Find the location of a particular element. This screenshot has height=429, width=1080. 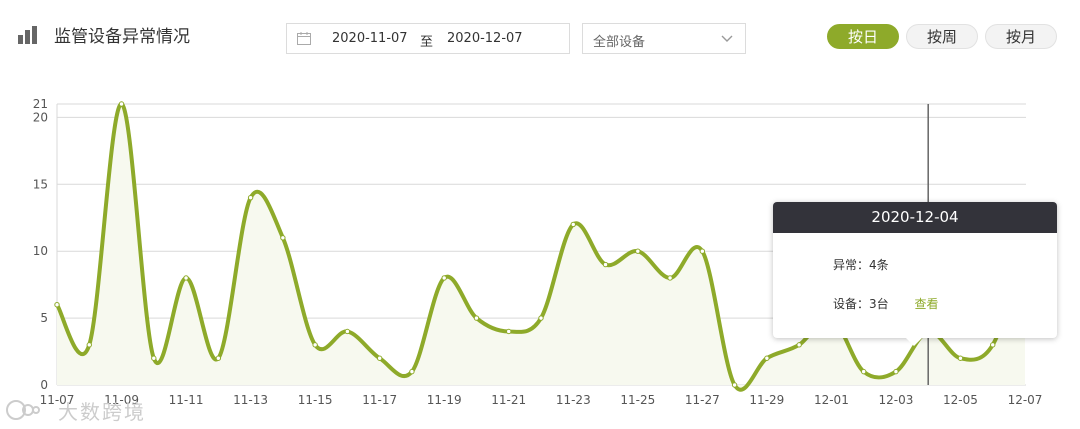

x-tick-label: 11-23 is located at coordinates (573, 400).